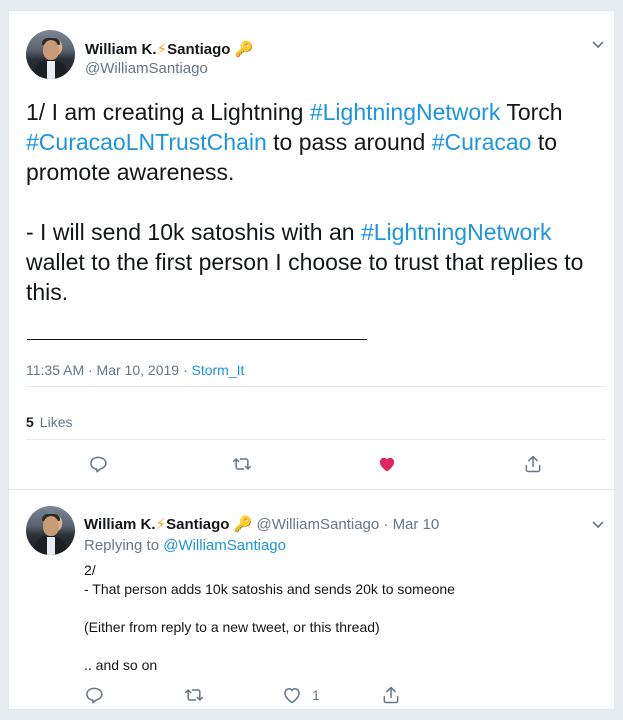 The width and height of the screenshot is (623, 720). Describe the element at coordinates (146, 142) in the screenshot. I see `hashtag-link: #CuracaoLNTrustChain` at that location.